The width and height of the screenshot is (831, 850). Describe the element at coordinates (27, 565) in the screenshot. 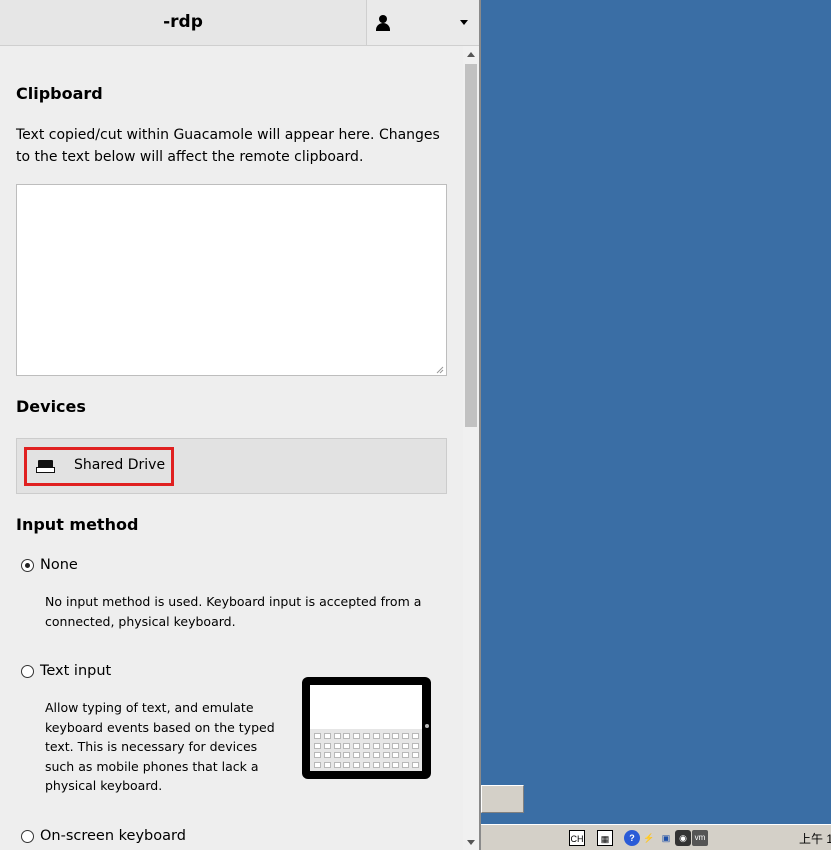

I see `radio-none` at that location.